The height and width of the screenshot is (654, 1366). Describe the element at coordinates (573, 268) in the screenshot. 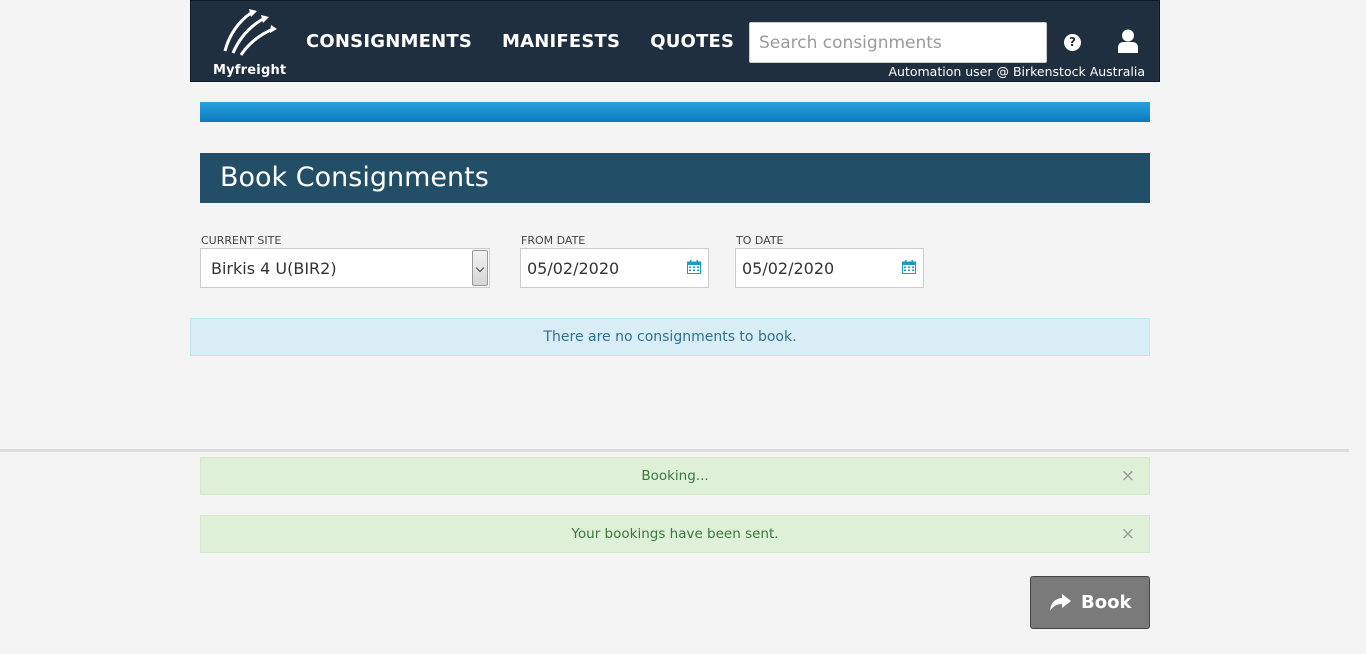

I see `from-date-value: 05/02/2020` at that location.